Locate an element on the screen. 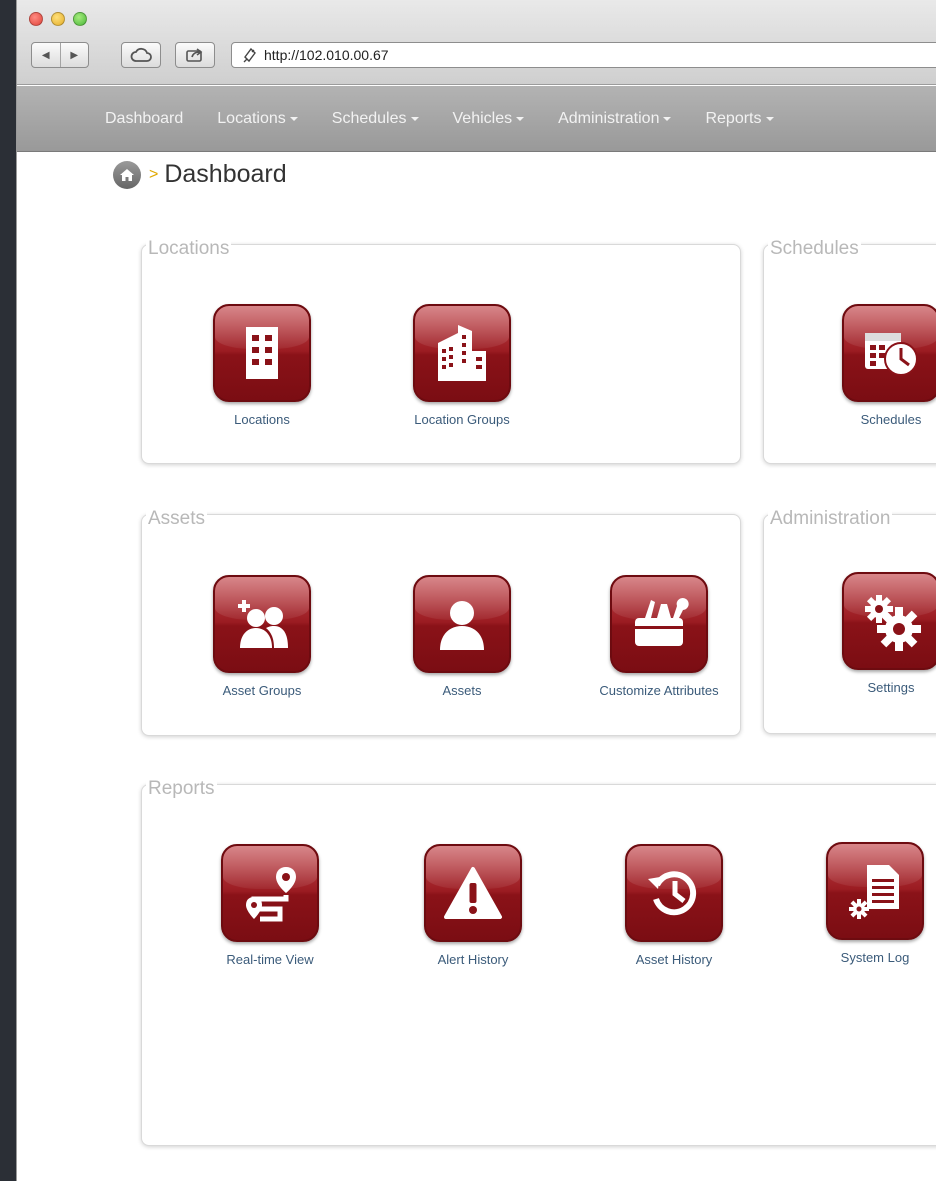  nav-reports: Reports is located at coordinates (739, 118).